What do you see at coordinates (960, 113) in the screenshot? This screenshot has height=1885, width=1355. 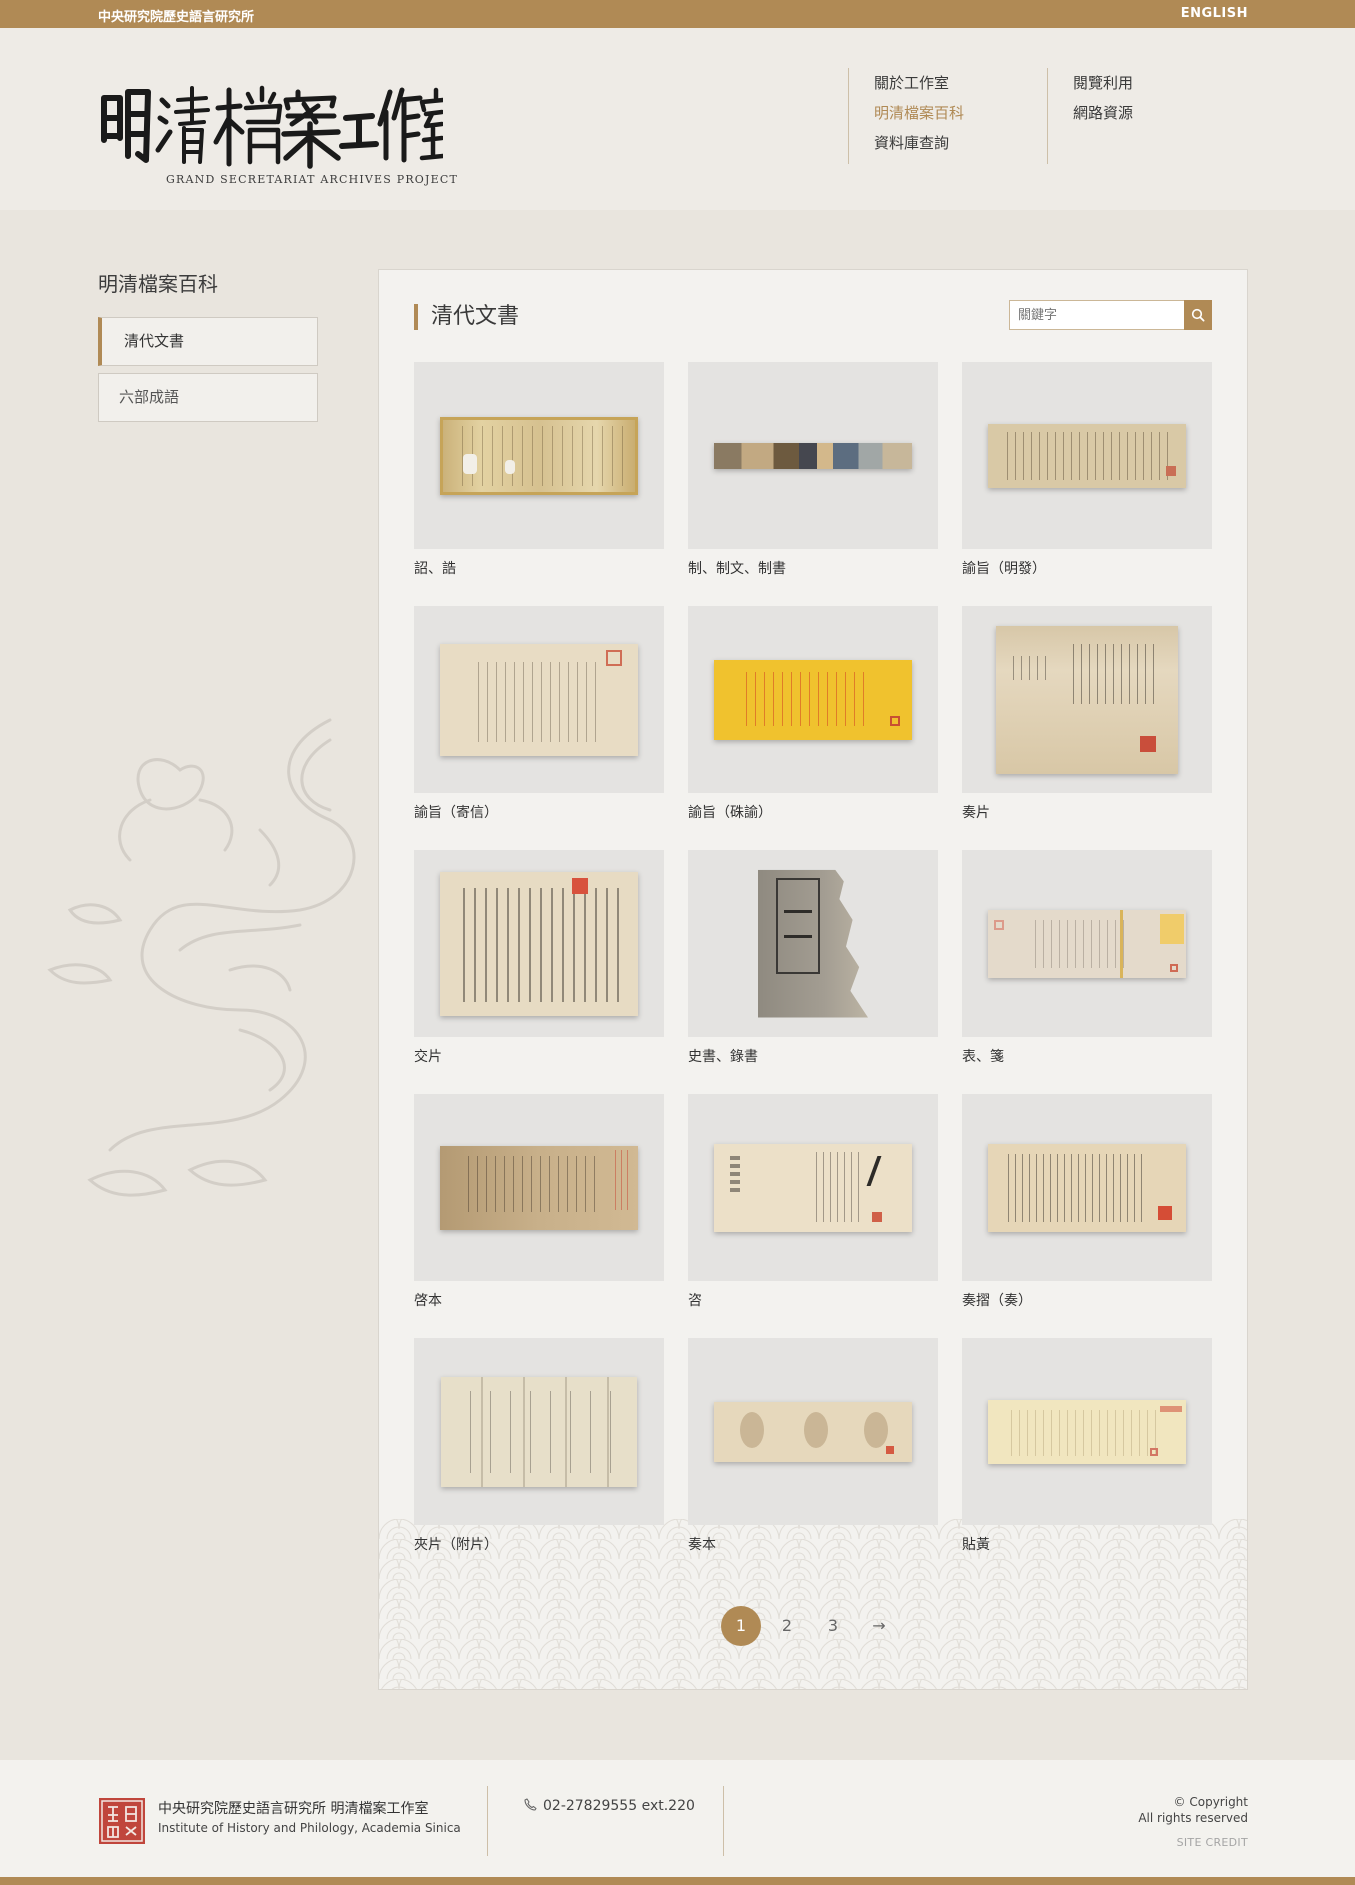 I see `nav-encyclopedia: 明清檔案百科` at bounding box center [960, 113].